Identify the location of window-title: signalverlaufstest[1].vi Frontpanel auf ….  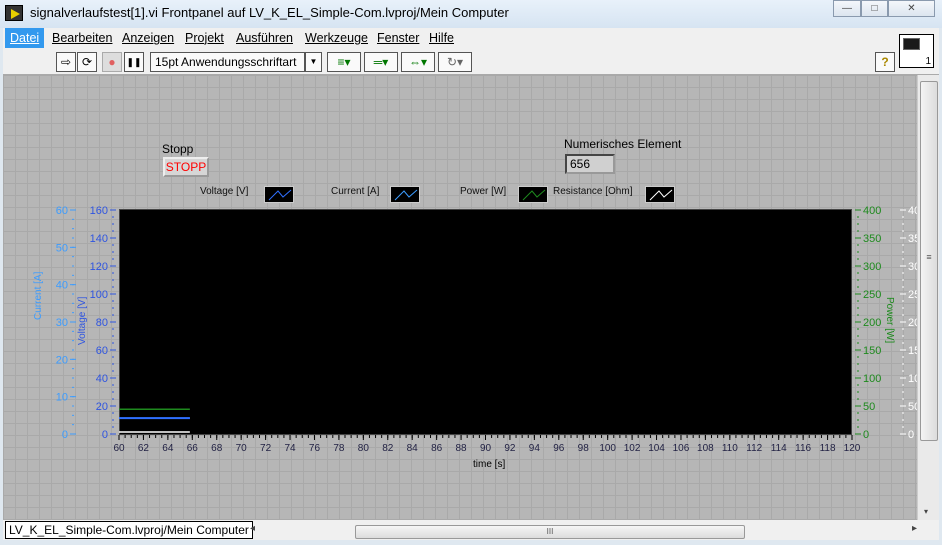
(269, 12).